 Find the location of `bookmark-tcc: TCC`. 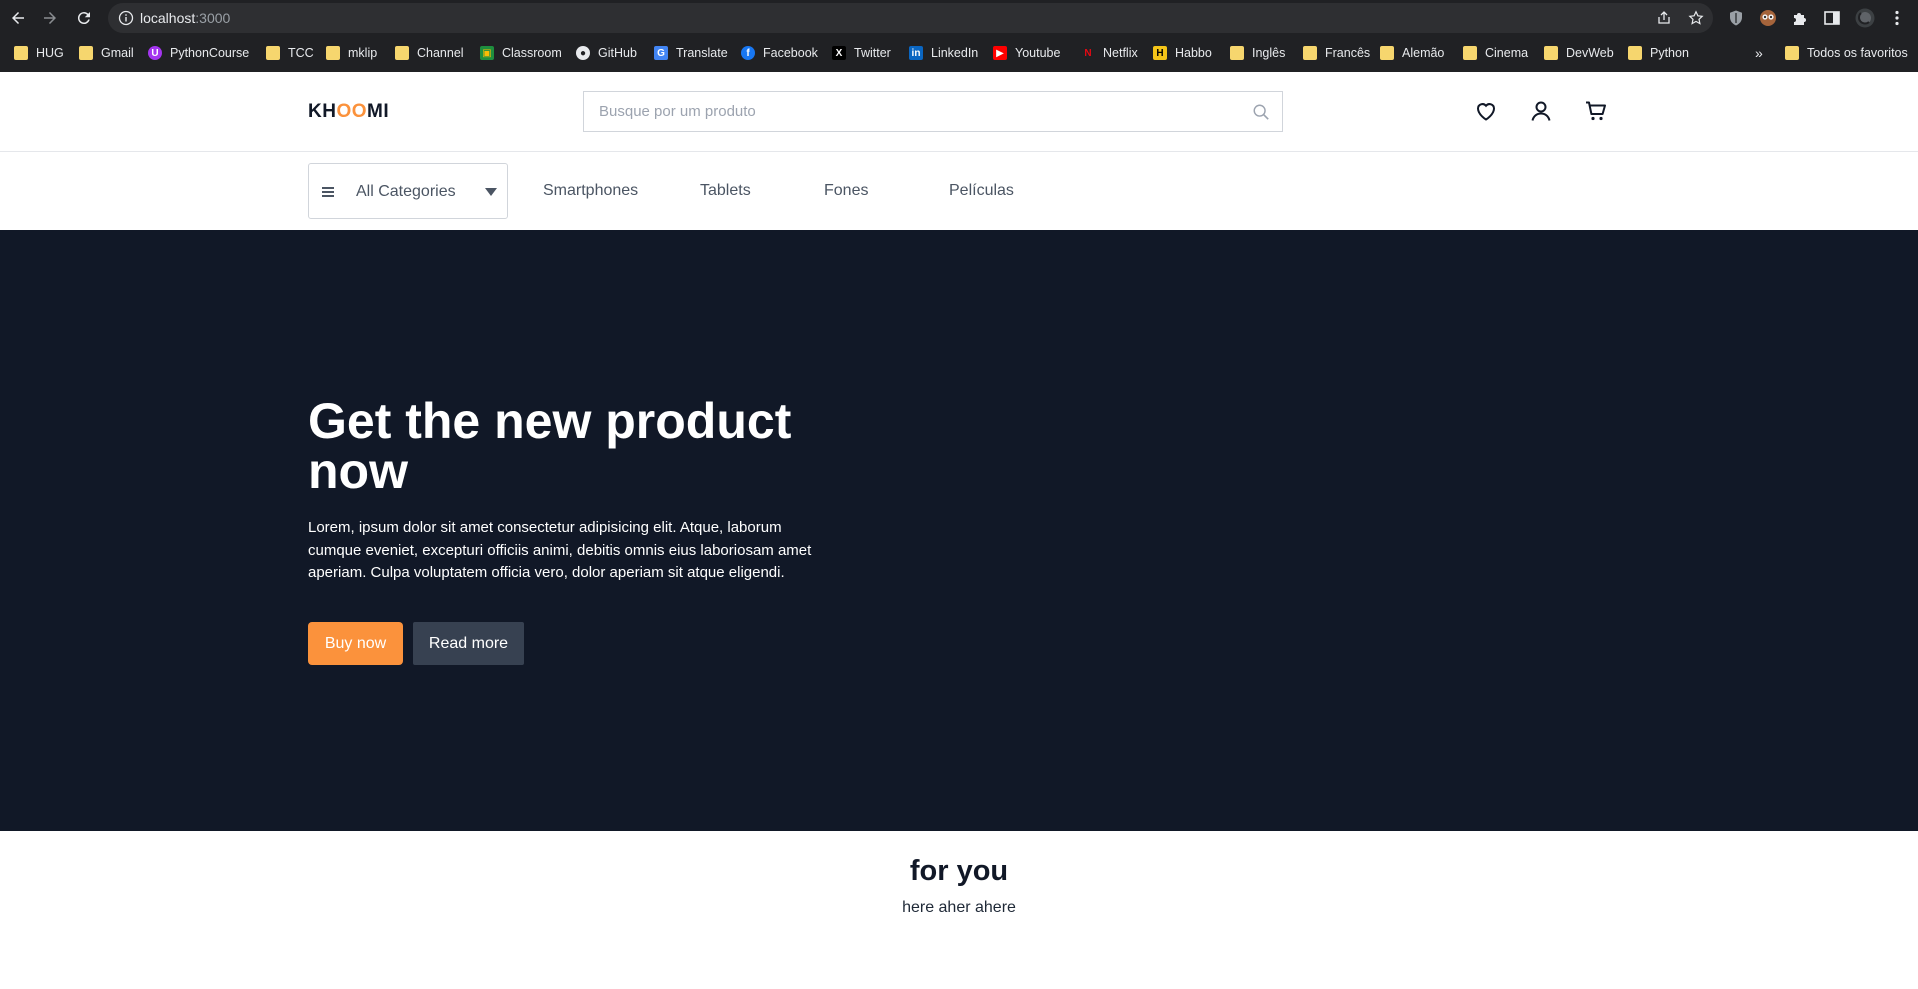

bookmark-tcc: TCC is located at coordinates (290, 53).